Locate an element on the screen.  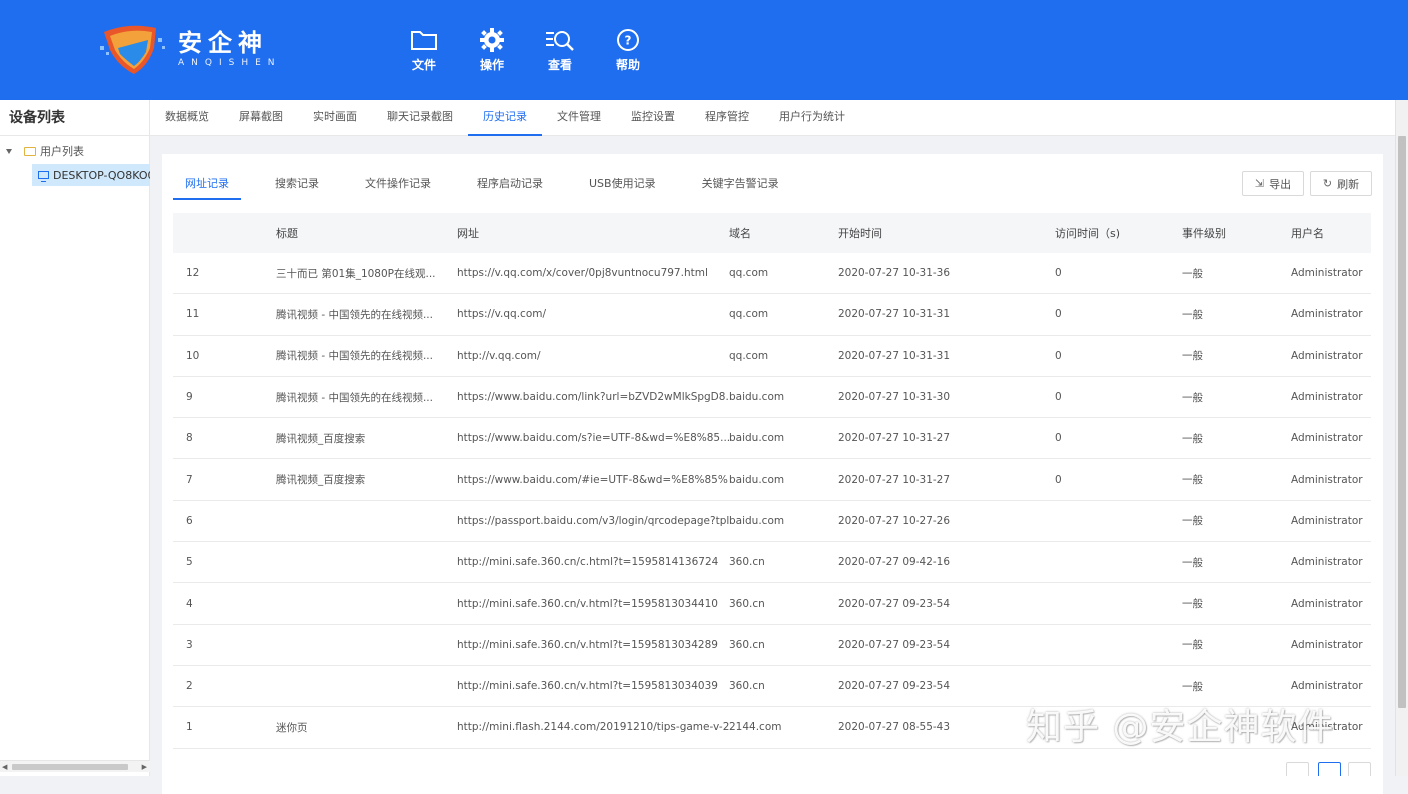
scroll-left-icon: ◀ is located at coordinates (4, 767).